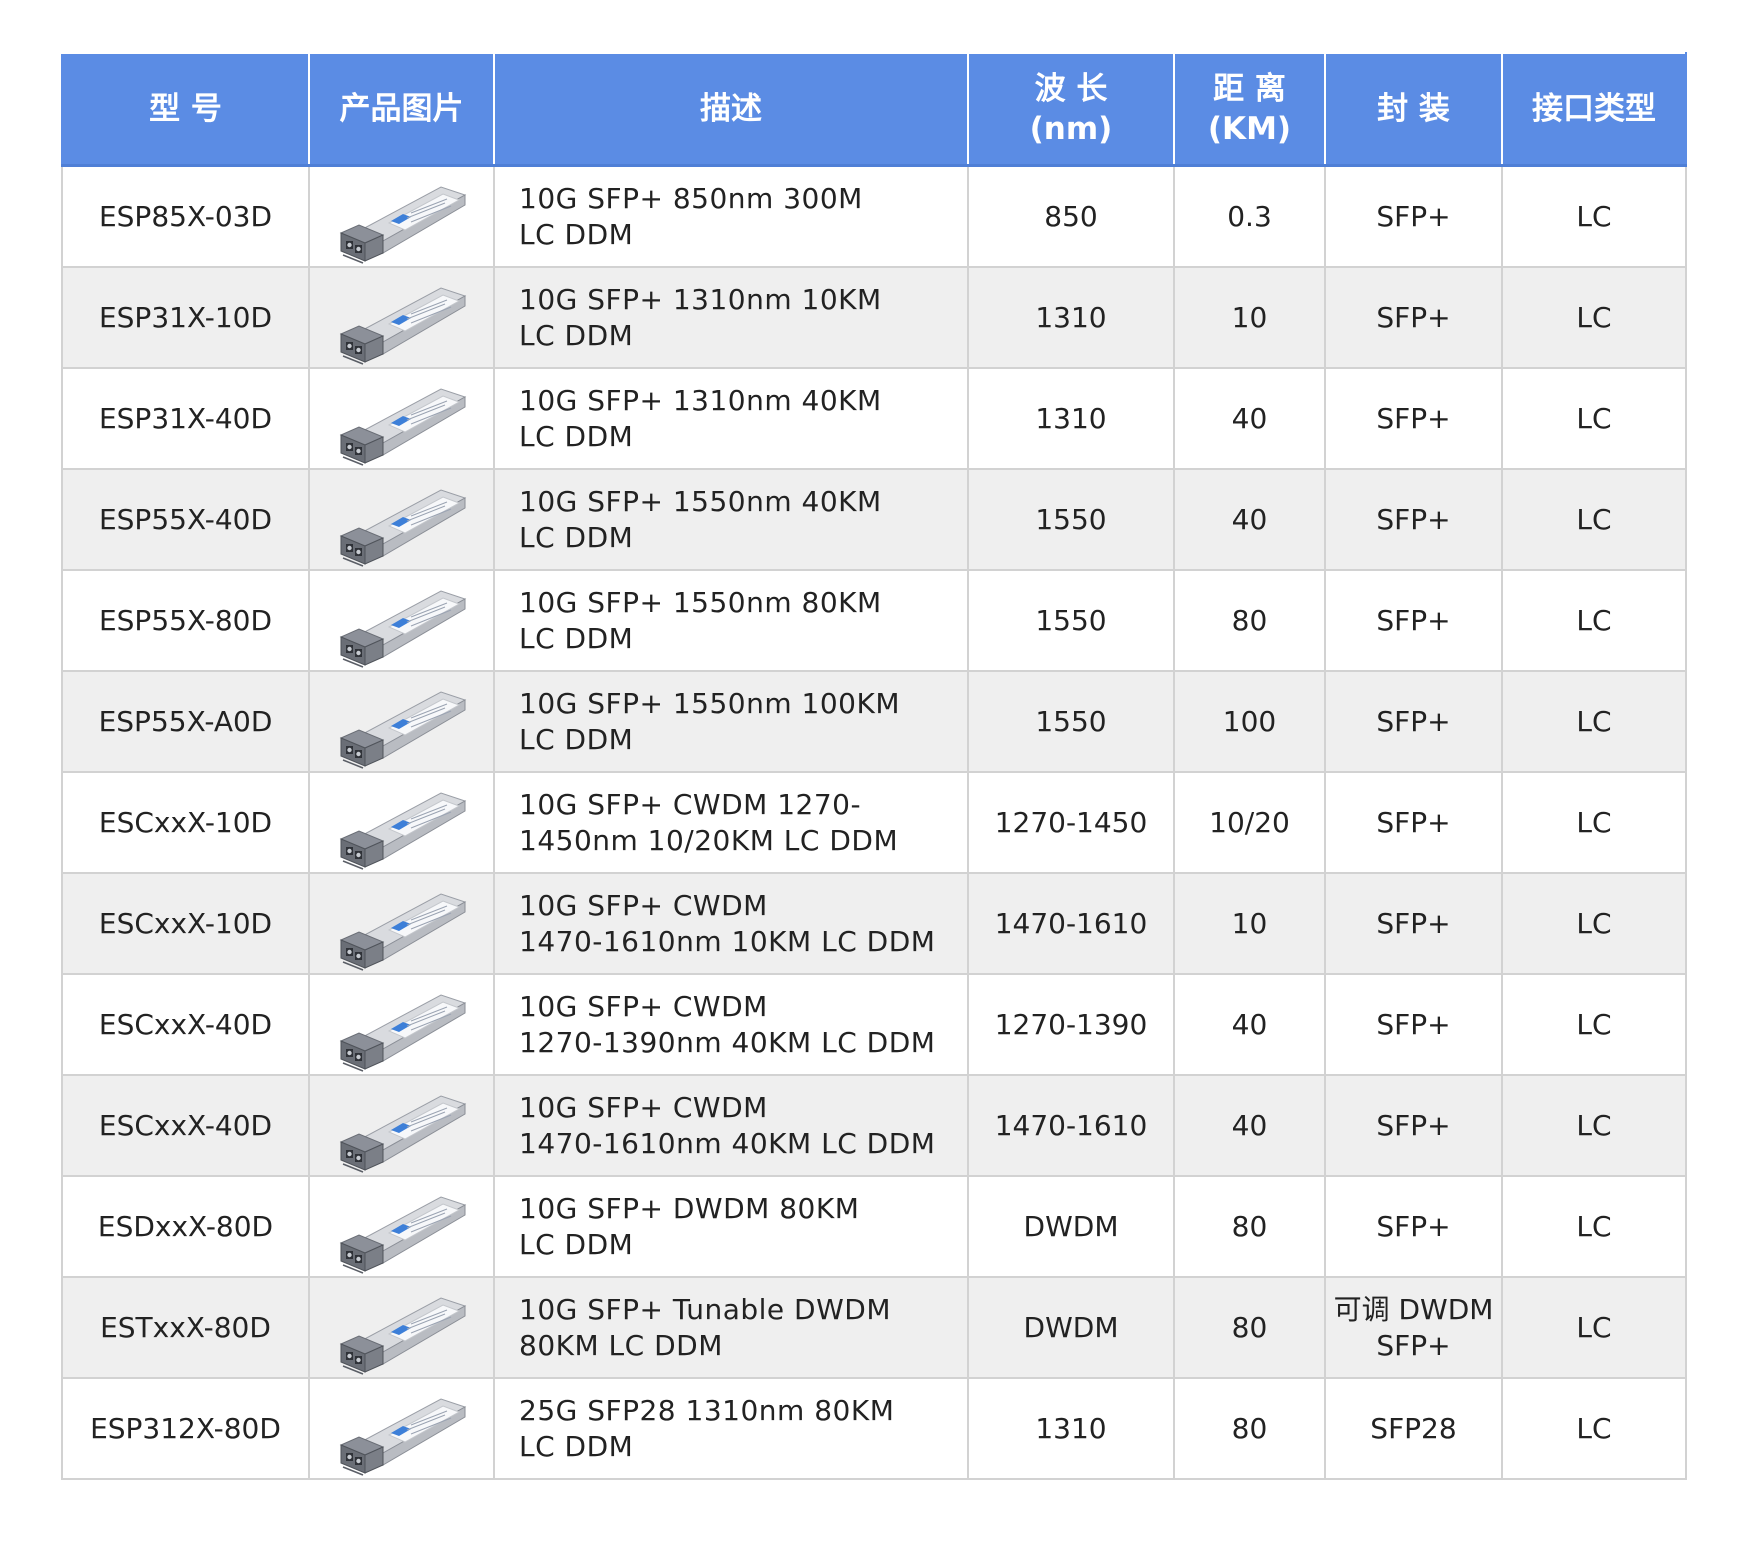 The image size is (1741, 1558). Describe the element at coordinates (1071, 109) in the screenshot. I see `header-wavelength: 波 长 (nm)` at that location.